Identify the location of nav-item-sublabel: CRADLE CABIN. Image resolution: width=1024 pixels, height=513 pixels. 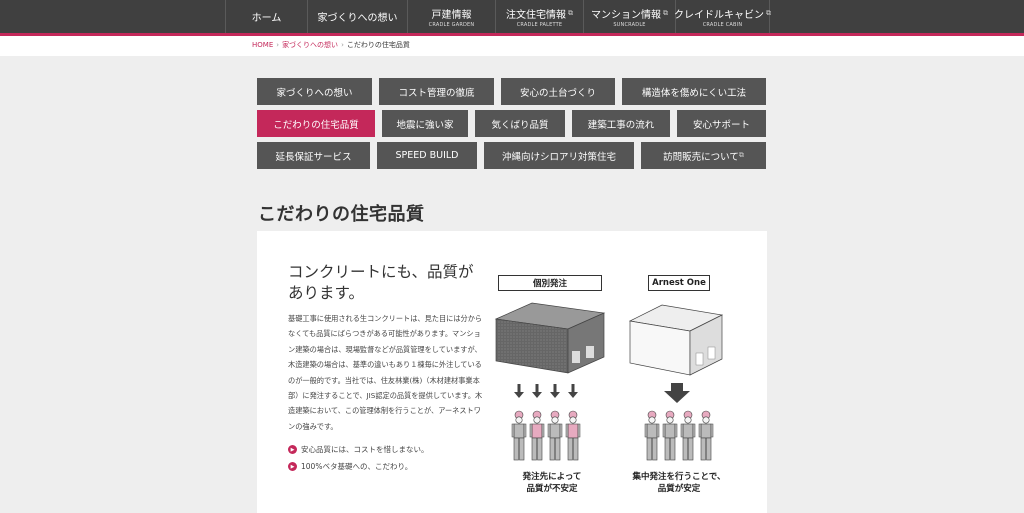
(722, 24).